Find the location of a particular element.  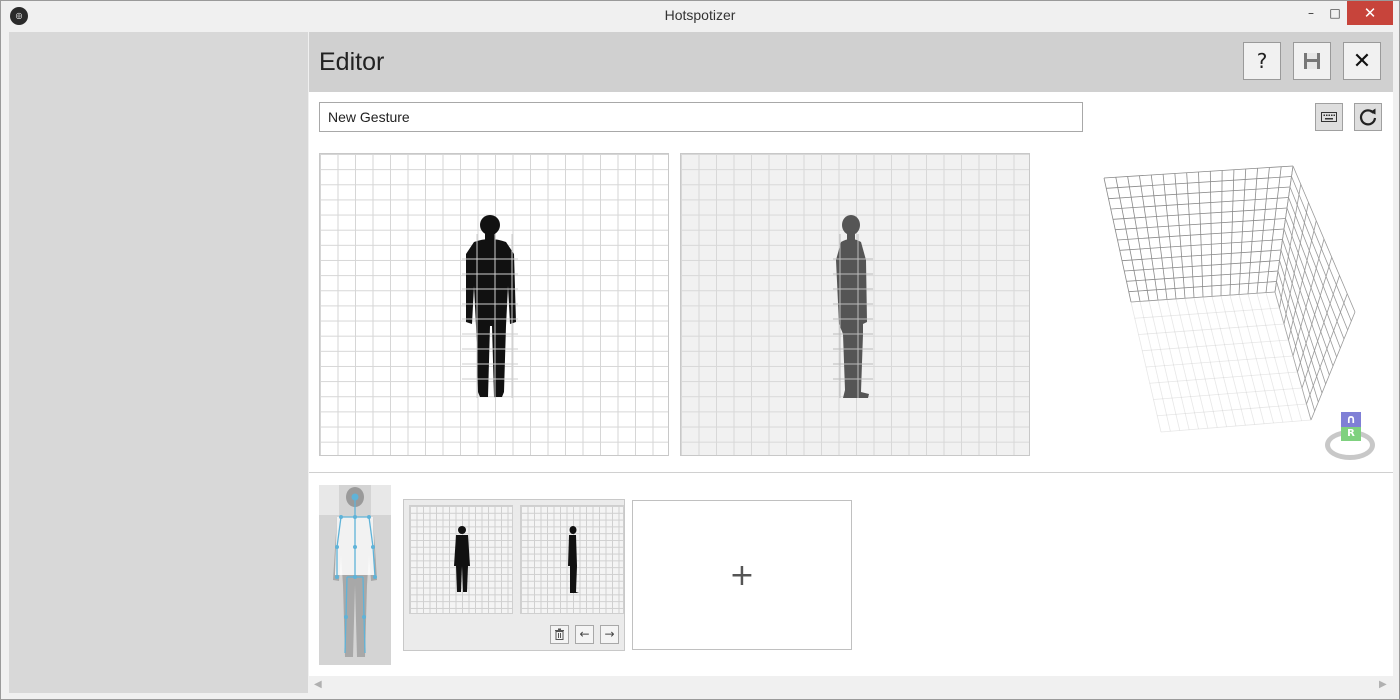

keyframe-front-grid is located at coordinates (461, 559).